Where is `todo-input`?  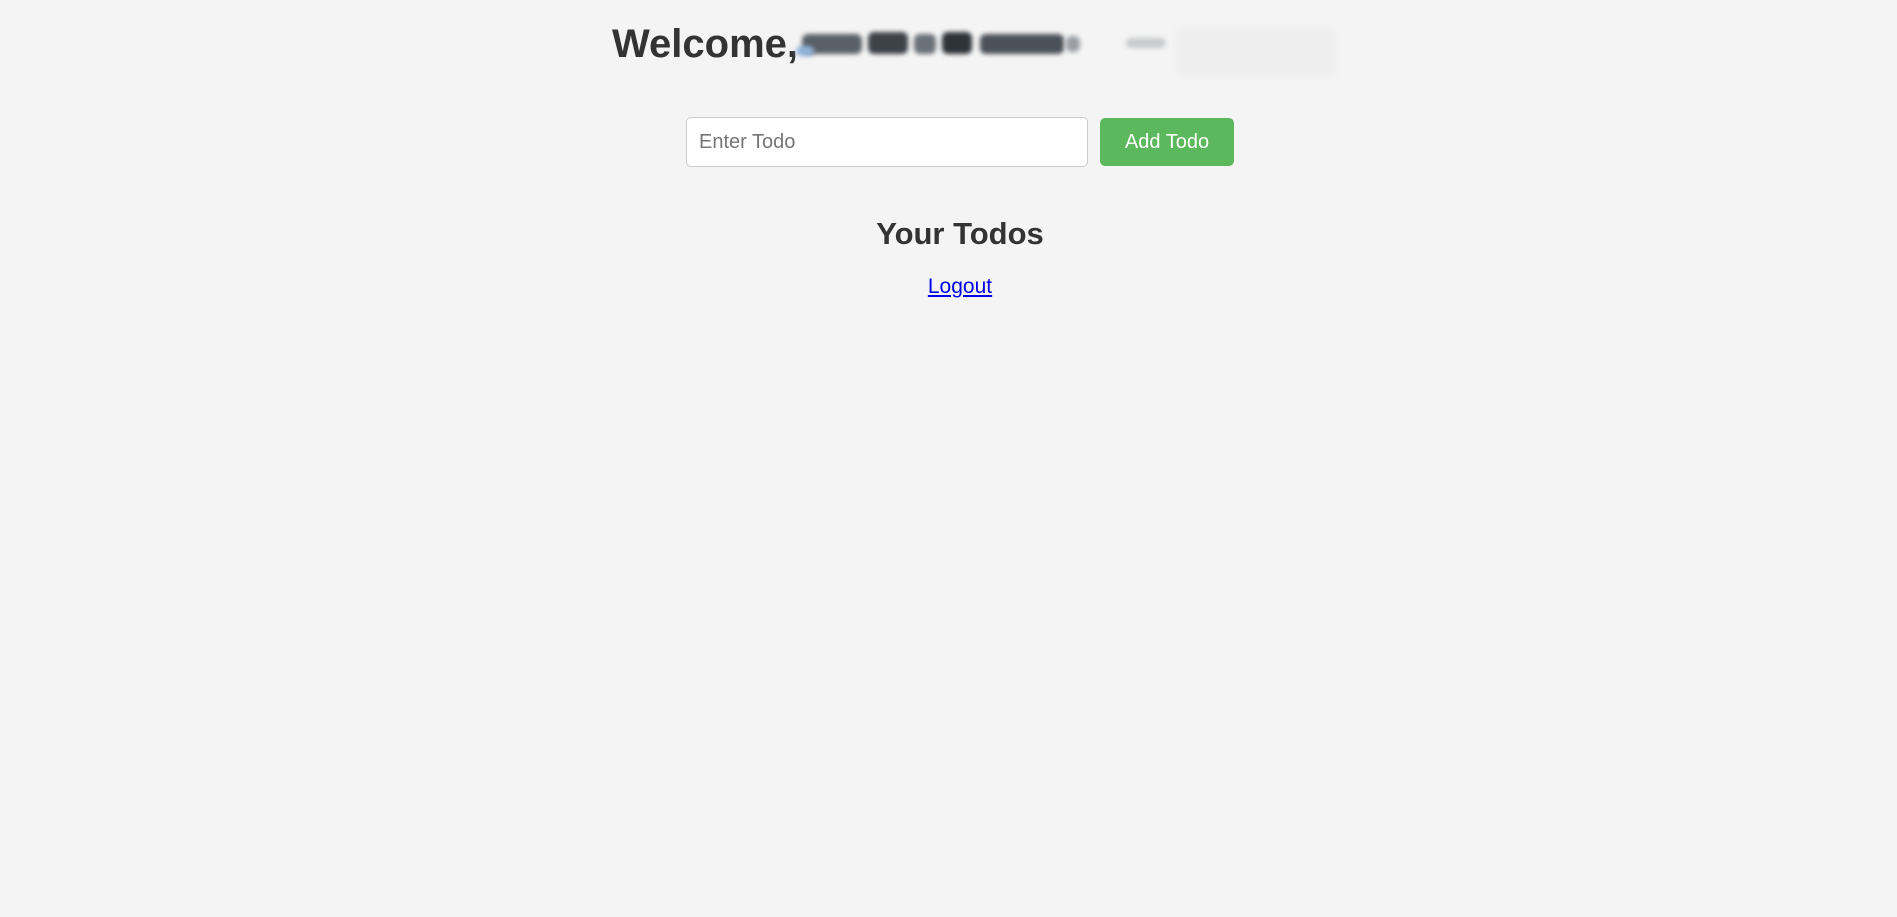
todo-input is located at coordinates (887, 142).